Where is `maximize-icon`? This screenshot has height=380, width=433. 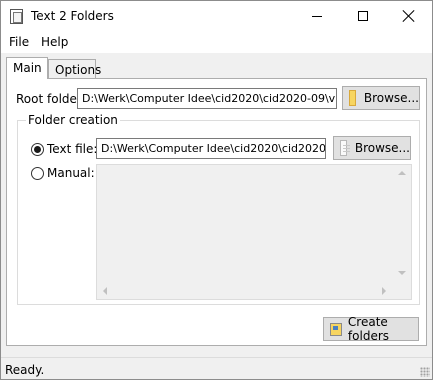
maximize-icon is located at coordinates (363, 16).